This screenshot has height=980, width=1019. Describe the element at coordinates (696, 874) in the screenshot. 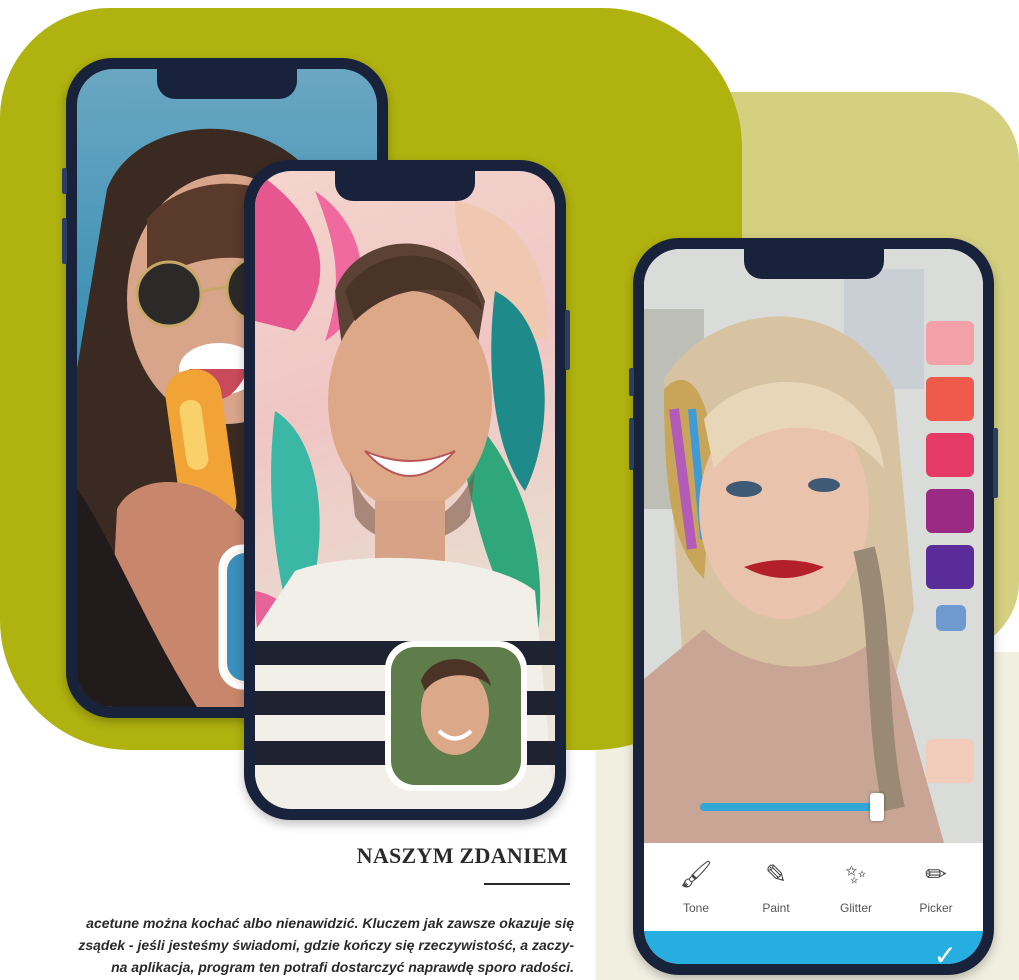

I see `brush-icon: 🖌︎` at that location.